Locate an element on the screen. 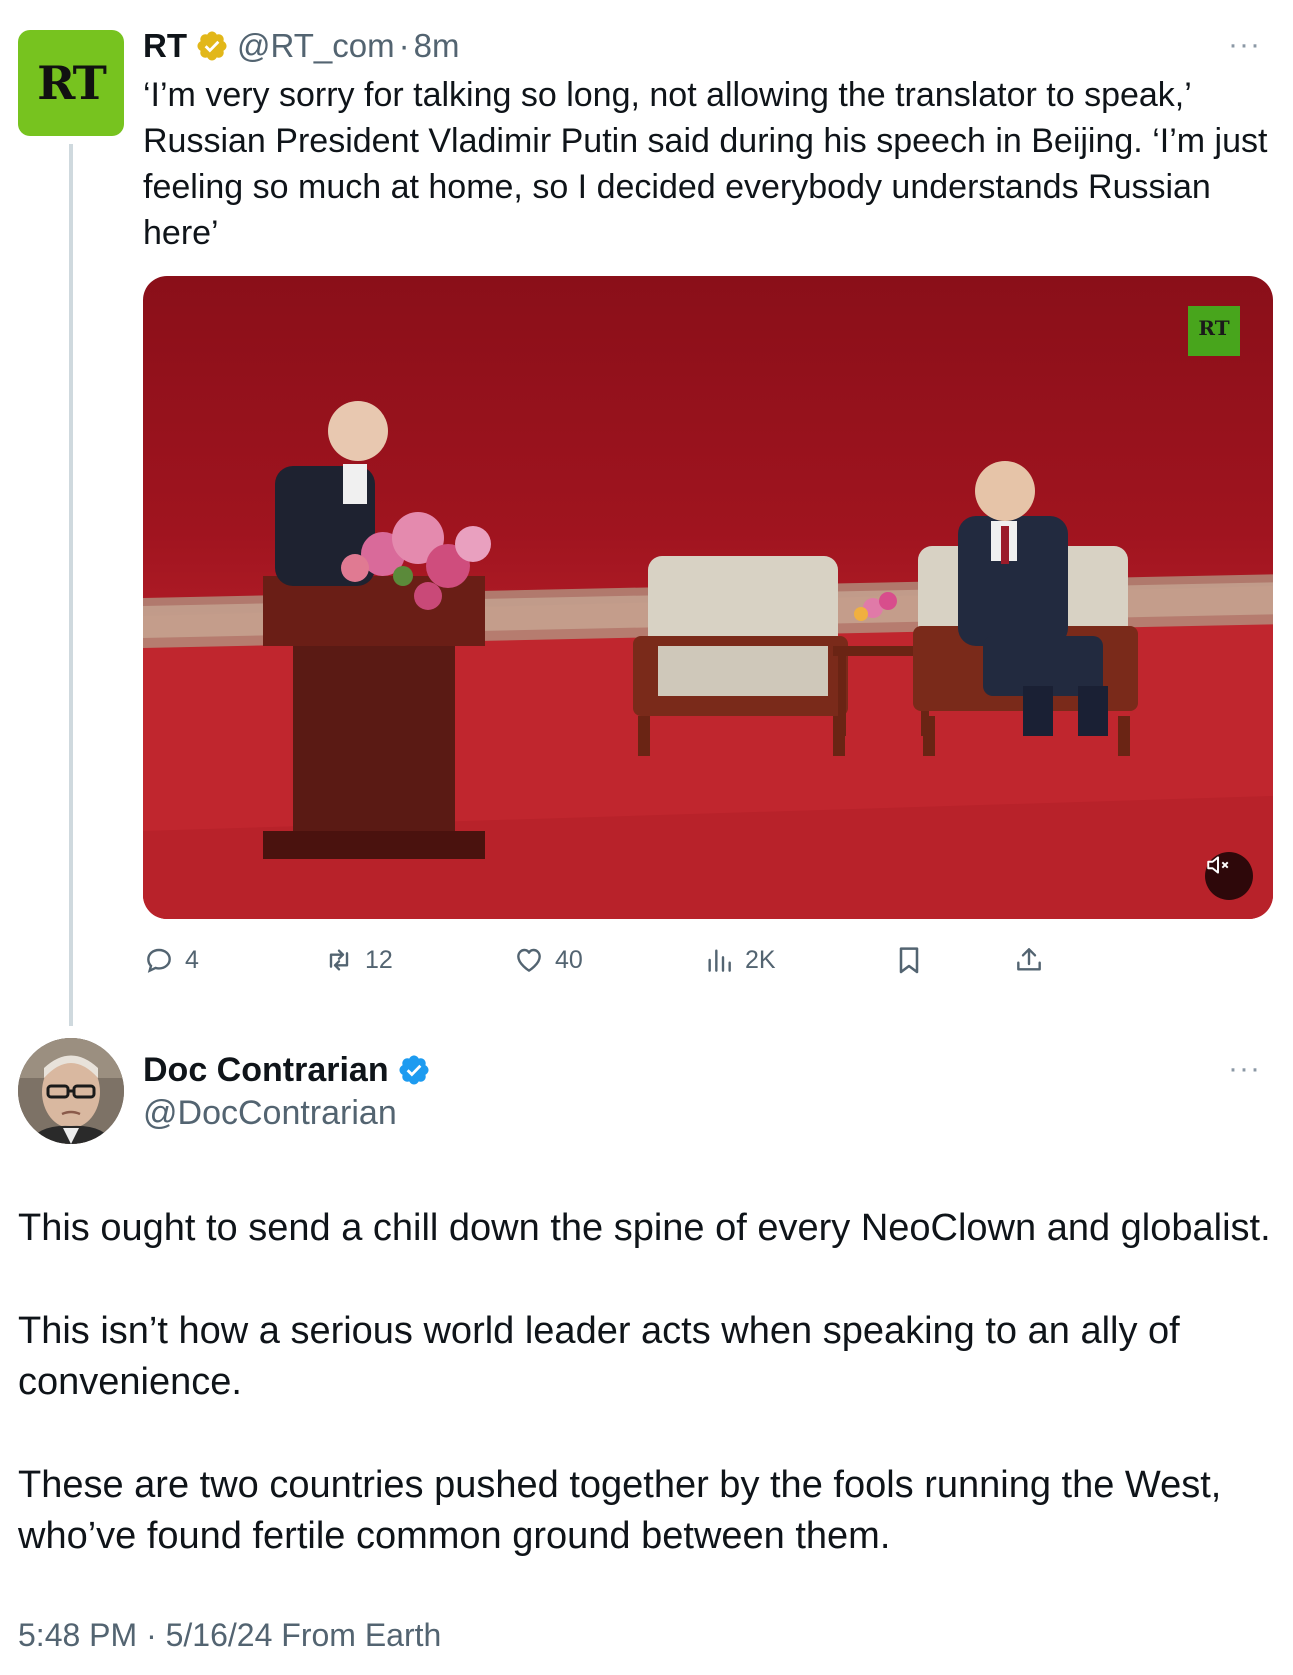 The height and width of the screenshot is (1675, 1293). gold-verified-icon is located at coordinates (212, 46).